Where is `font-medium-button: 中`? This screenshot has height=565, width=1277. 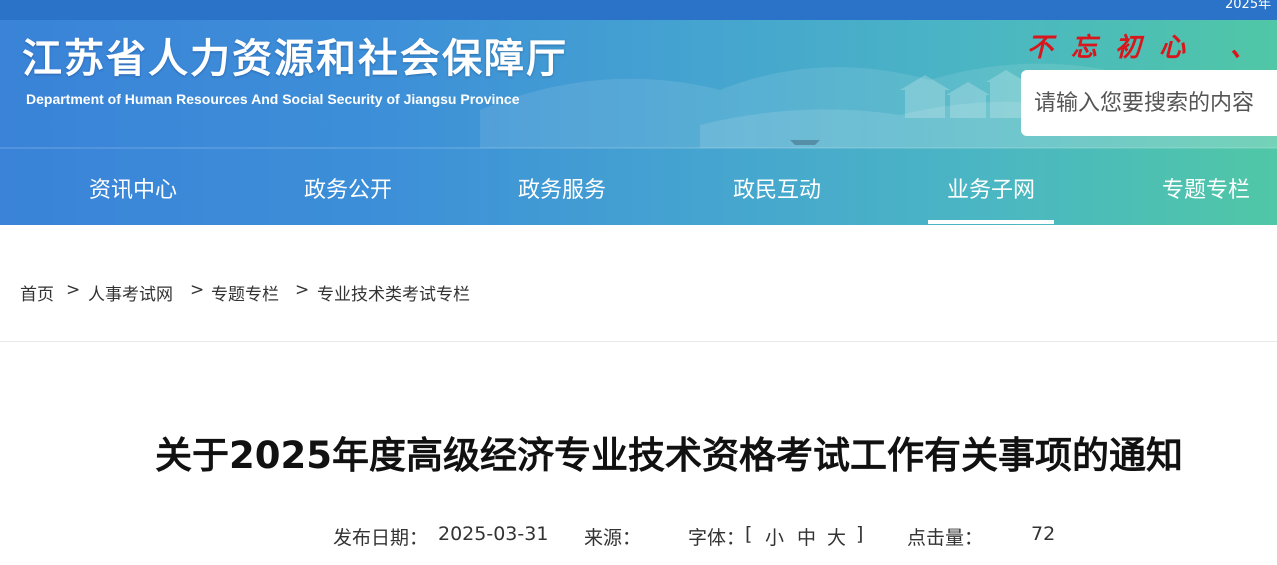 font-medium-button: 中 is located at coordinates (806, 536).